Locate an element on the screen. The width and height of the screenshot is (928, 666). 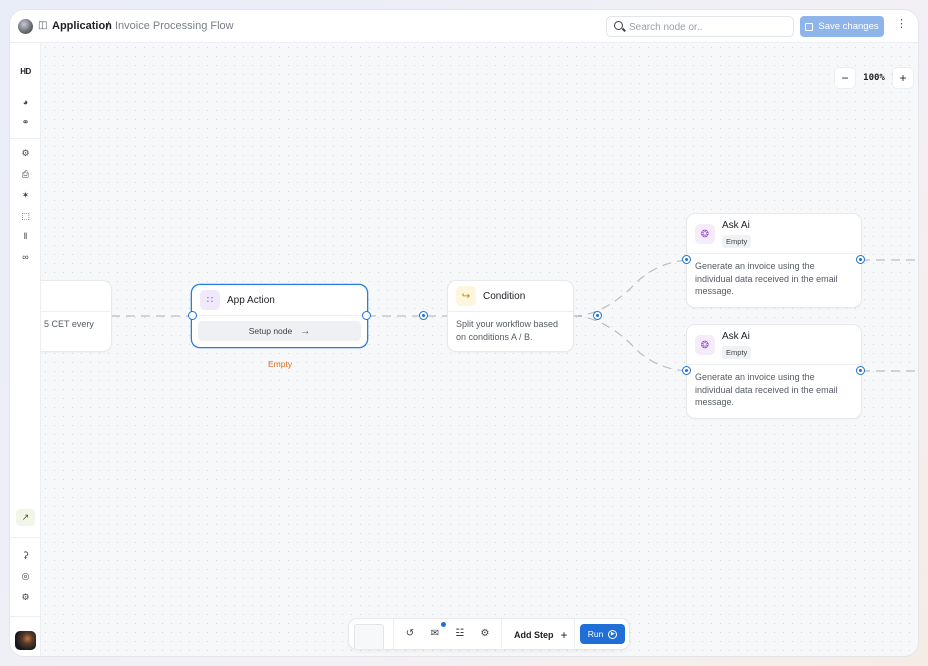
app-action-node: ∷ App Action Setup node → is located at coordinates (279, 316).